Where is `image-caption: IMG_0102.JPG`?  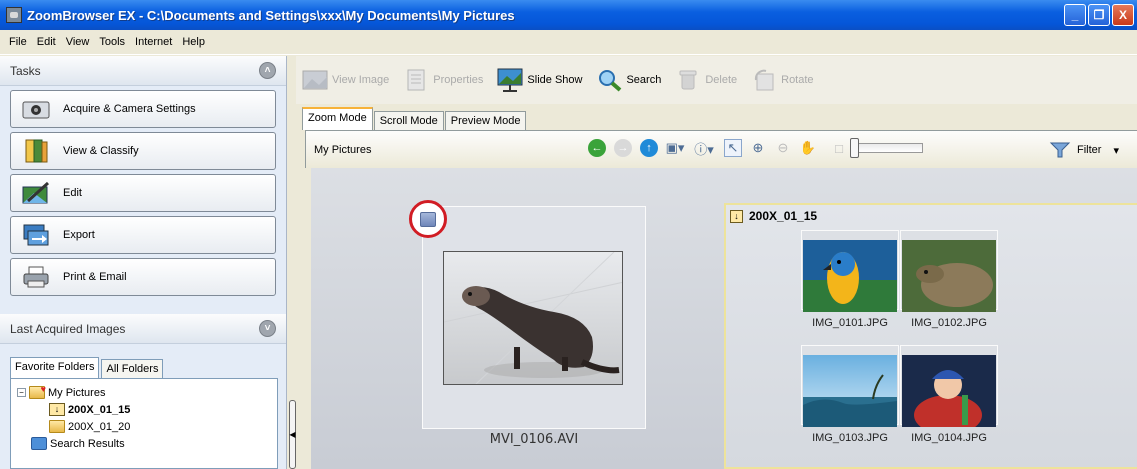
image-caption: IMG_0102.JPG is located at coordinates (949, 323).